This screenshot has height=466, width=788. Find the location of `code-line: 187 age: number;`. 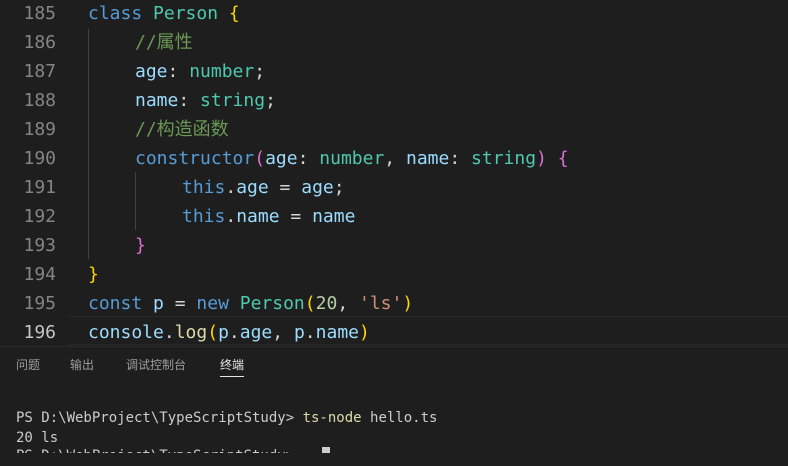

code-line: 187 age: number; is located at coordinates (394, 71).